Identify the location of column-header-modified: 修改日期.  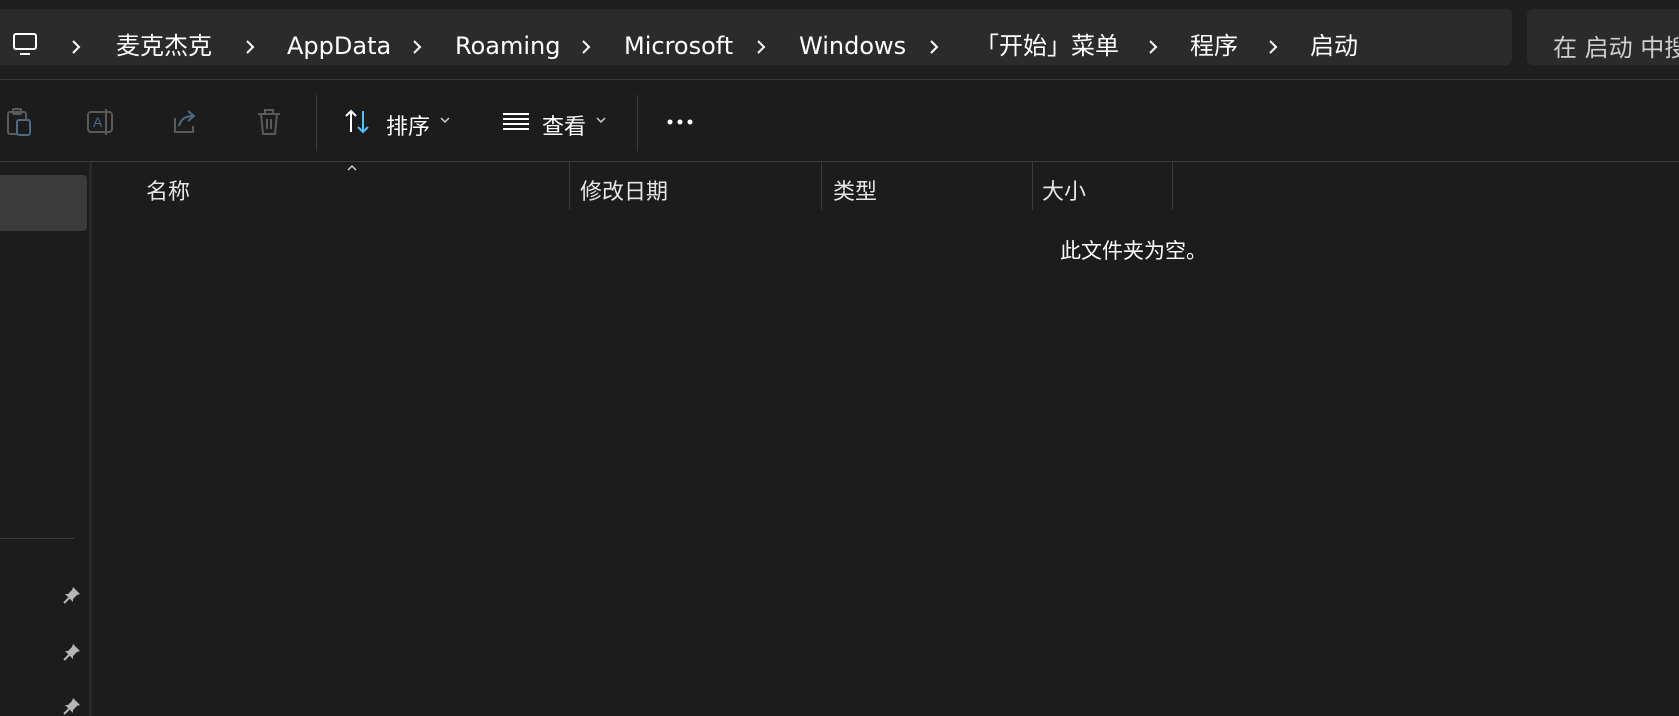
(624, 190).